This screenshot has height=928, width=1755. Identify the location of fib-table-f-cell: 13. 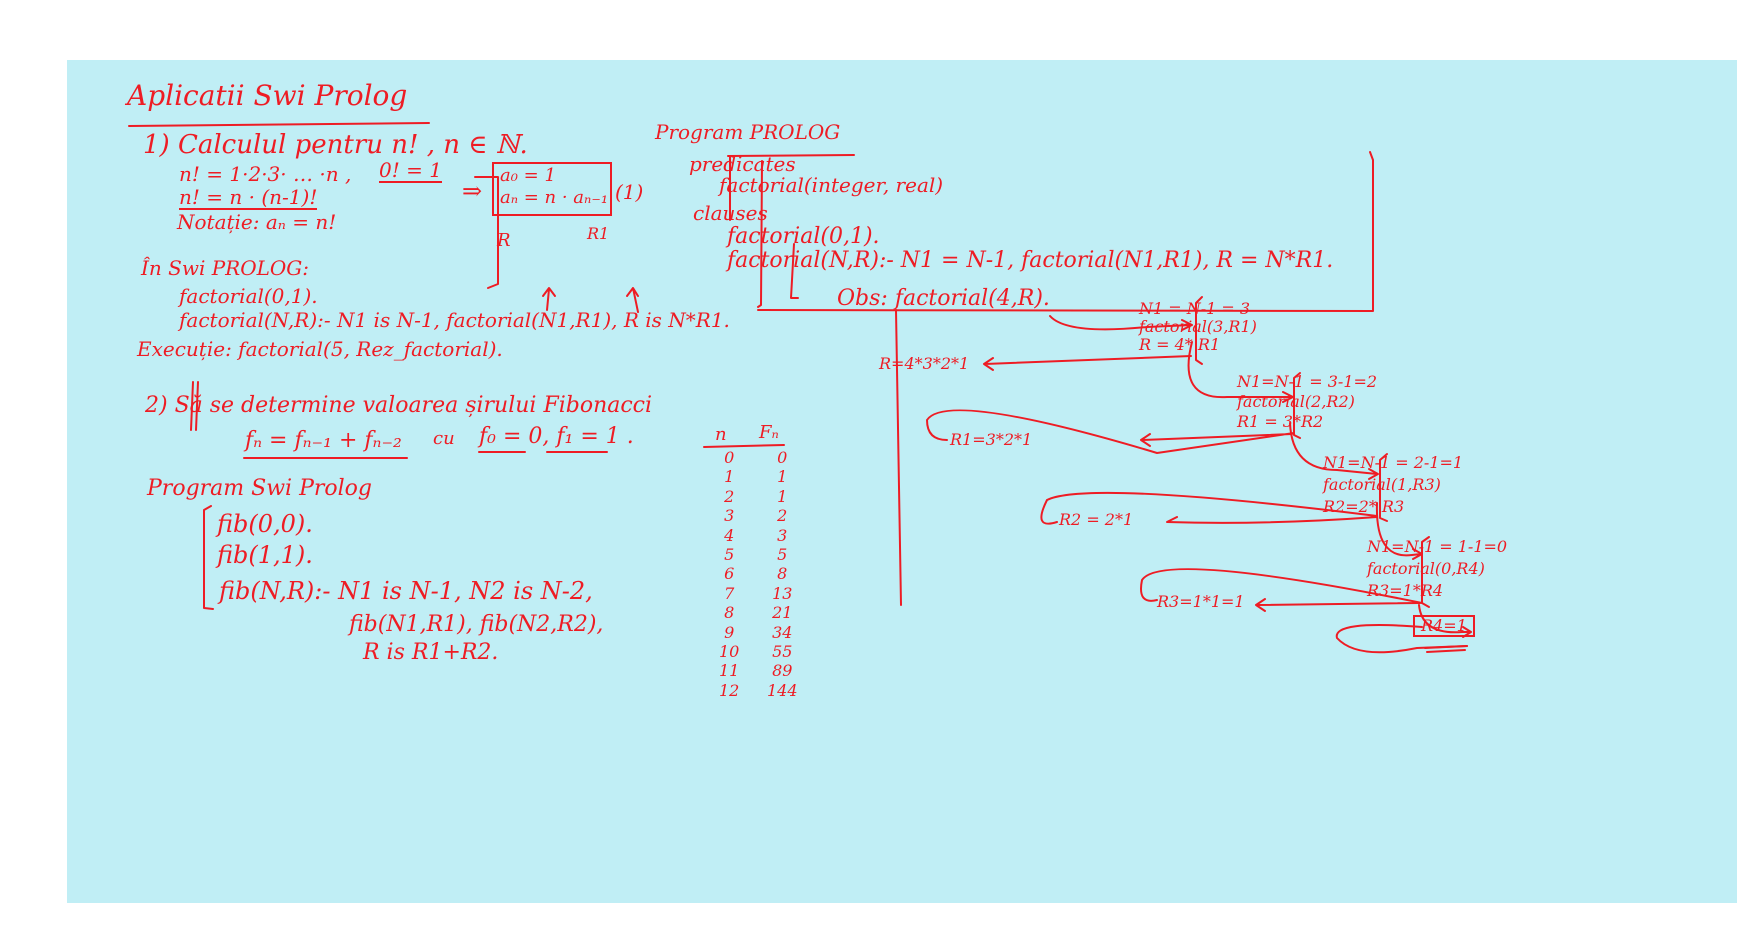
(782, 593).